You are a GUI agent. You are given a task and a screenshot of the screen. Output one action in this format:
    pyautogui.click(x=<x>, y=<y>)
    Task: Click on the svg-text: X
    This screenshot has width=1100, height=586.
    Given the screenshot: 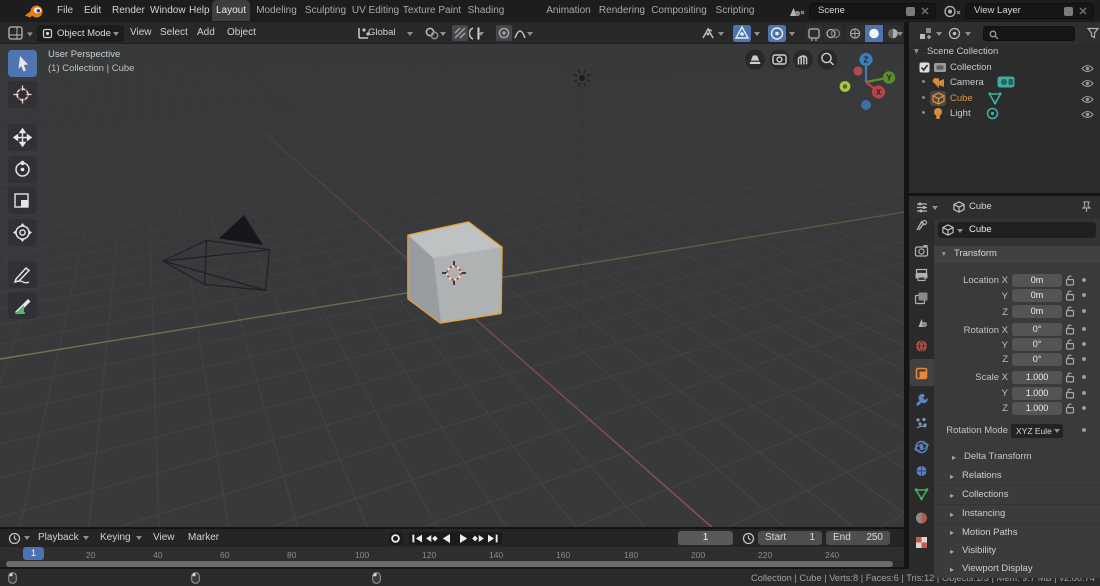 What is the action you would take?
    pyautogui.click(x=879, y=92)
    